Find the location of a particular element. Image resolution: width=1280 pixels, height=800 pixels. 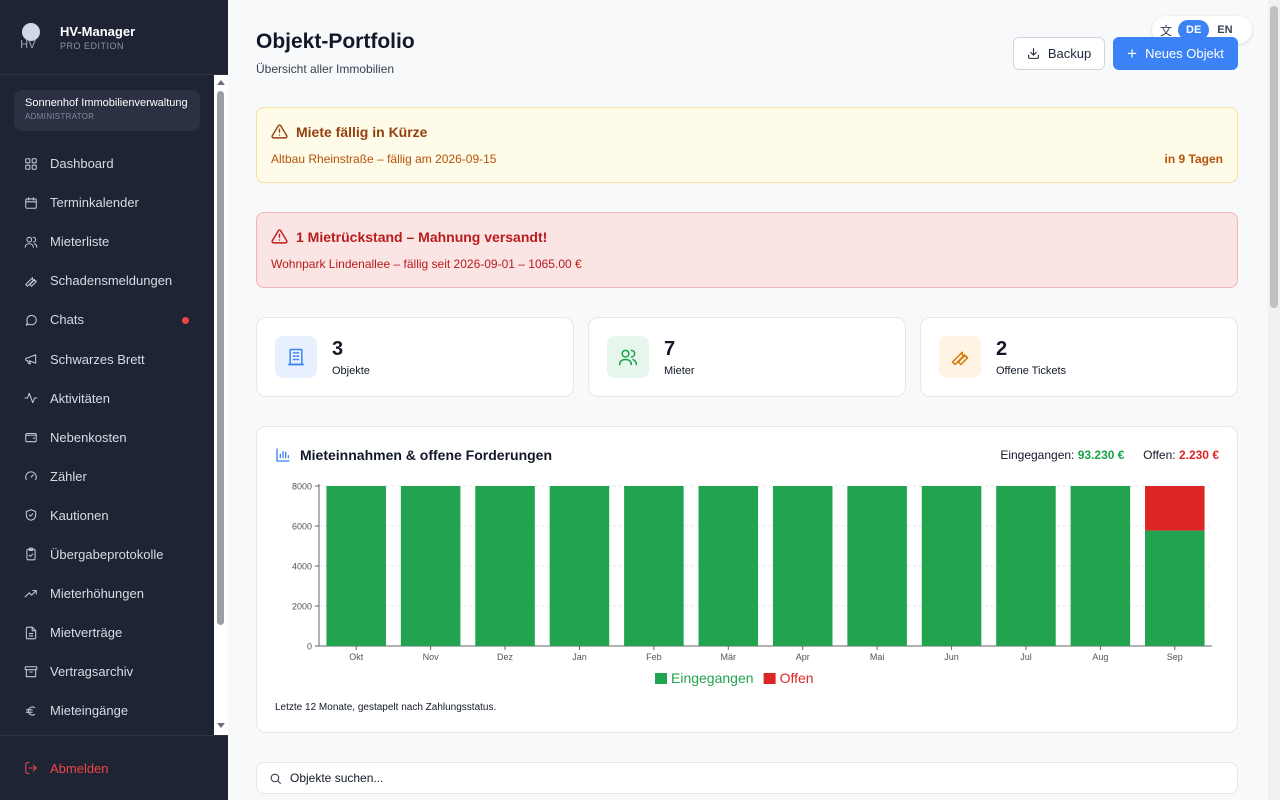

rent-due-countdown: in 9 Tagen is located at coordinates (1193, 159).